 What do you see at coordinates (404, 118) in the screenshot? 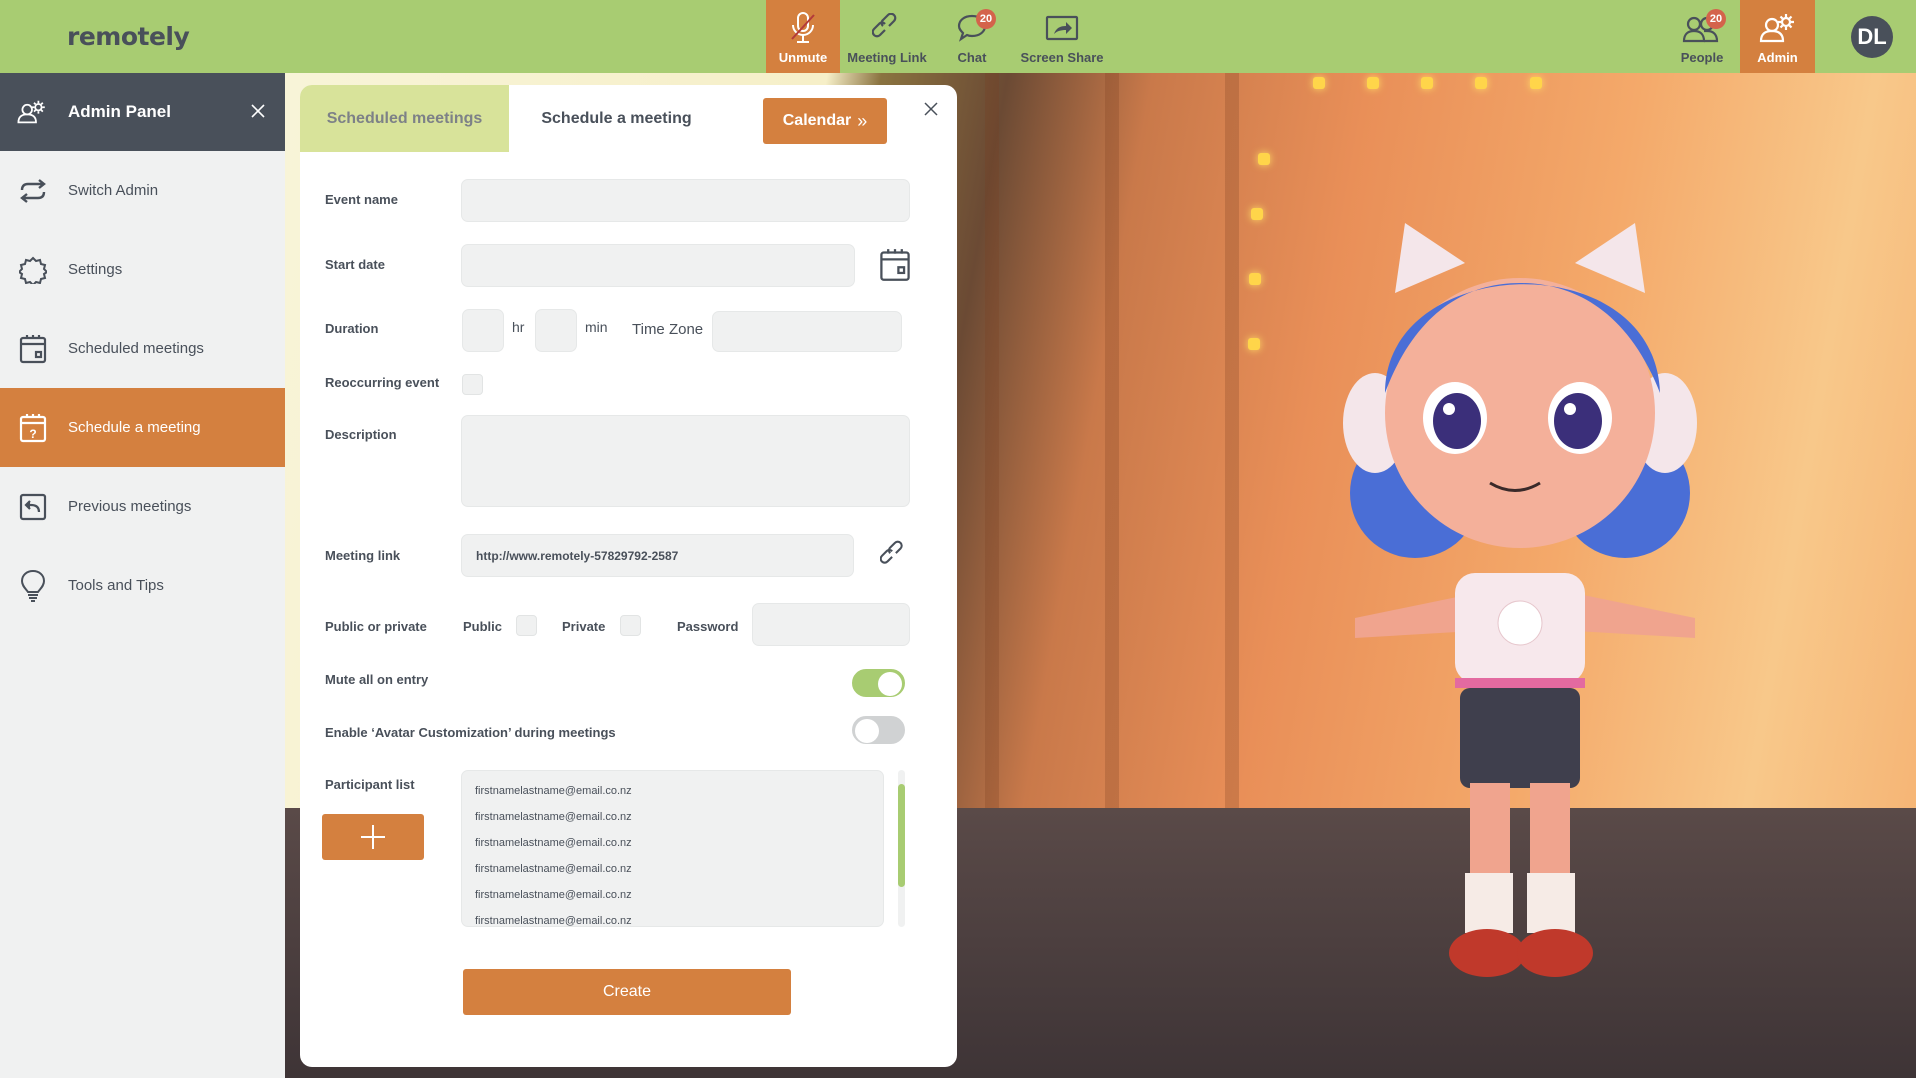
I see `tab-scheduled-meetings: Scheduled meetings` at bounding box center [404, 118].